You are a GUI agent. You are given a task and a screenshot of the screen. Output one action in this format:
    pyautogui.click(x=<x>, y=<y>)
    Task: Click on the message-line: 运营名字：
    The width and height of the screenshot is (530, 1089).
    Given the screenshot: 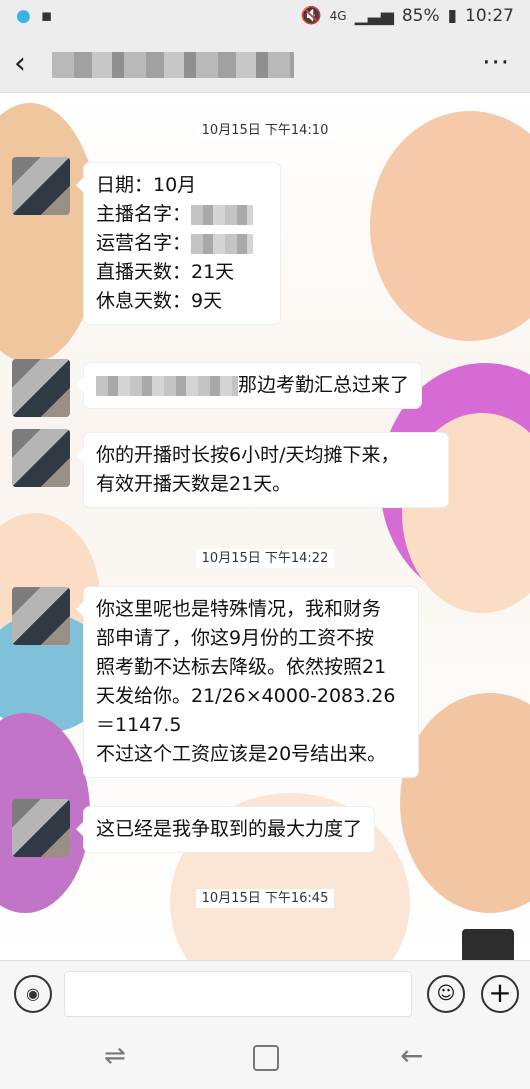 What is the action you would take?
    pyautogui.click(x=182, y=243)
    